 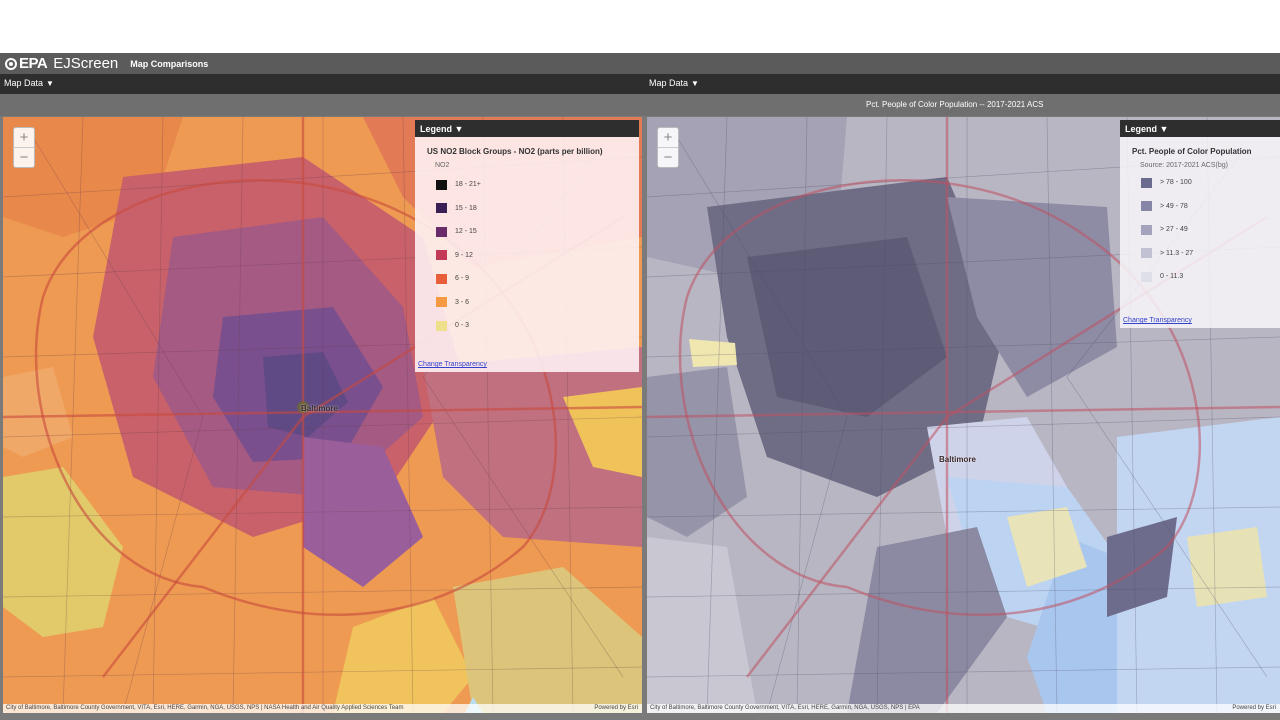 I want to click on right-map-data-label: Map Data, so click(x=669, y=83).